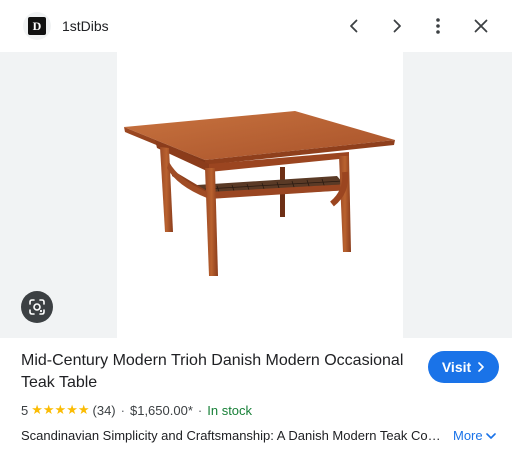  I want to click on previous-button, so click(354, 26).